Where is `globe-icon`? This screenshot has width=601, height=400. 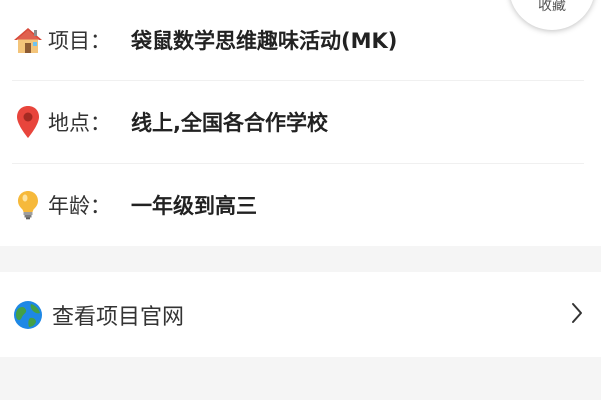 globe-icon is located at coordinates (28, 315).